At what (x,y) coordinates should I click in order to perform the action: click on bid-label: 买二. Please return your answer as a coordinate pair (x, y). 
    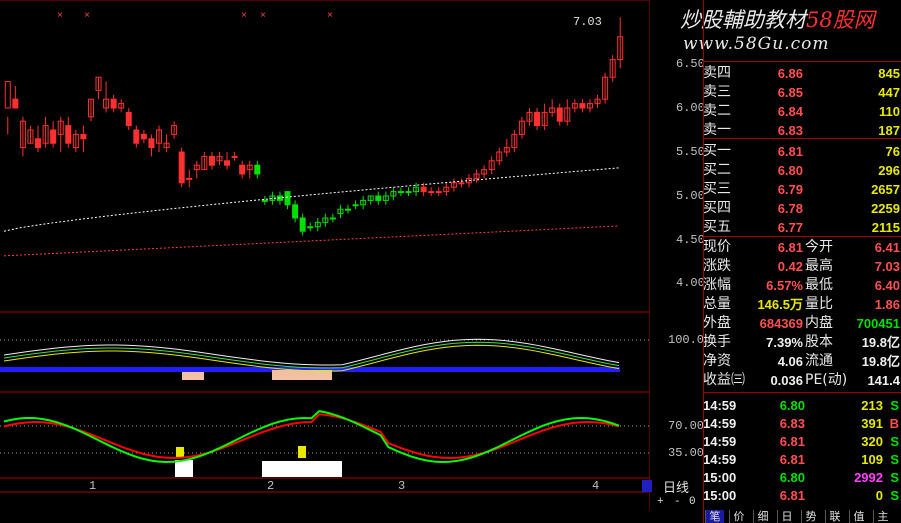
    Looking at the image, I should click on (717, 170).